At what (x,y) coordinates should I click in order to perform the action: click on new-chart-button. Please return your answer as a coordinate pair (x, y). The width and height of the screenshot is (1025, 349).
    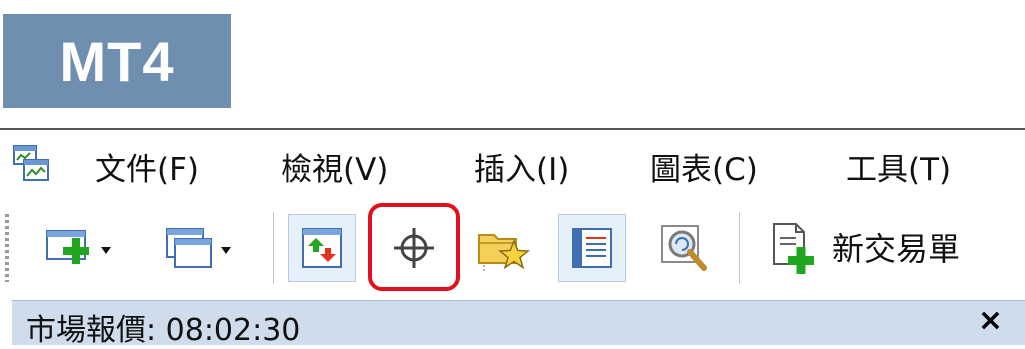
    Looking at the image, I should click on (78, 248).